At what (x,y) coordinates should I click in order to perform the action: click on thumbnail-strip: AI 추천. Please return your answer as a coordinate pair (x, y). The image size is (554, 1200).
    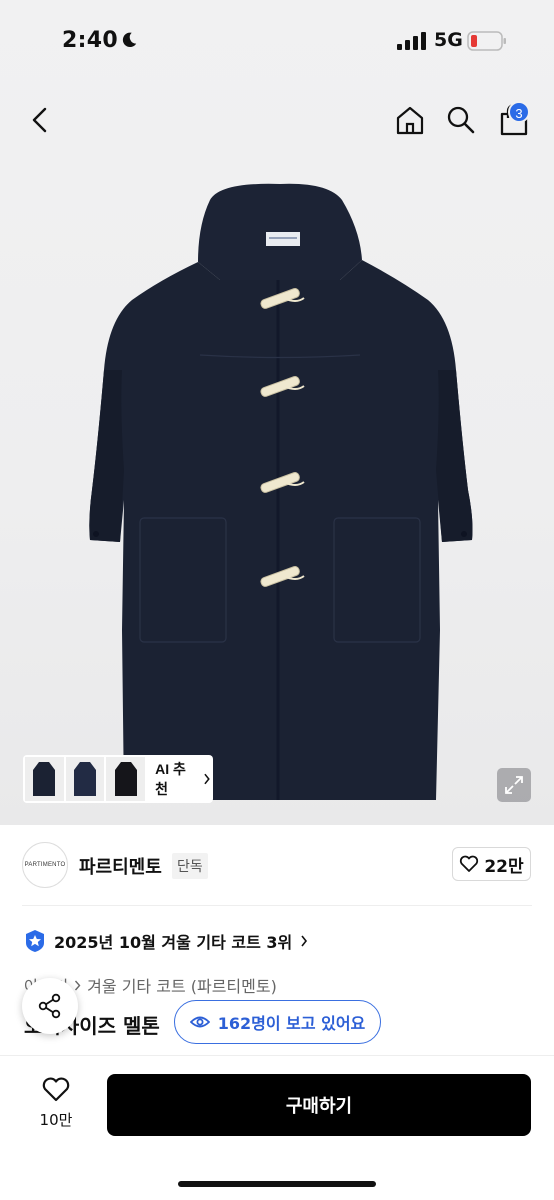
    Looking at the image, I should click on (118, 779).